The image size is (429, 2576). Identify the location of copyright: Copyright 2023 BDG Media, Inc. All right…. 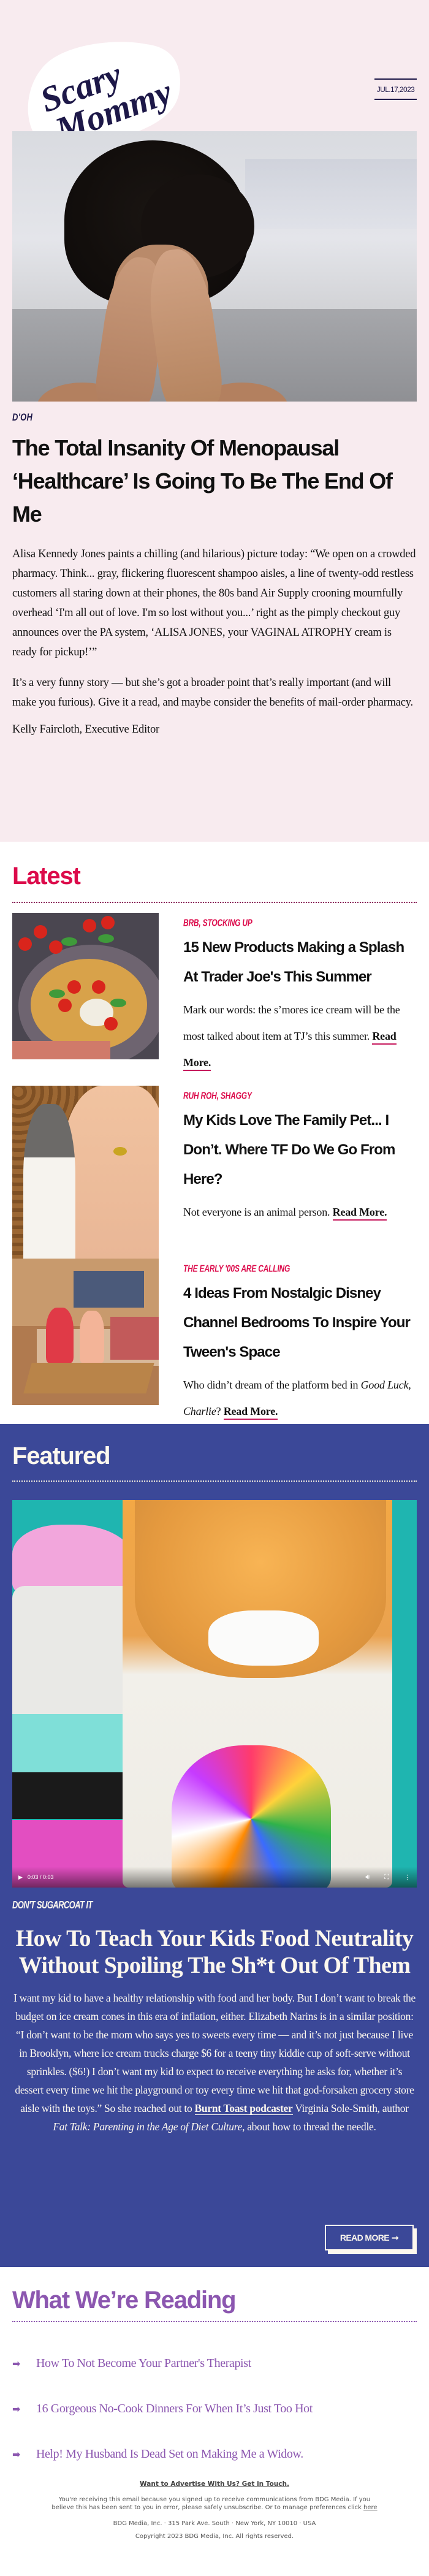
(214, 2536).